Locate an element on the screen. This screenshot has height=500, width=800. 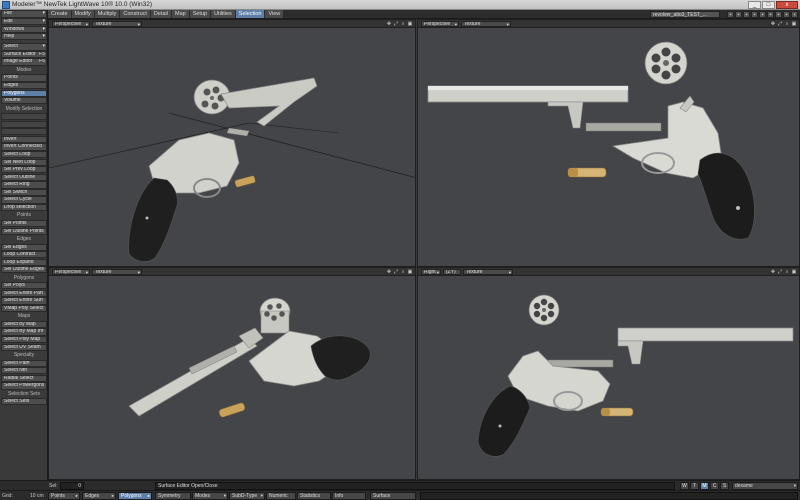
image-editor-button: Image Editor F6 is located at coordinates (24, 62).